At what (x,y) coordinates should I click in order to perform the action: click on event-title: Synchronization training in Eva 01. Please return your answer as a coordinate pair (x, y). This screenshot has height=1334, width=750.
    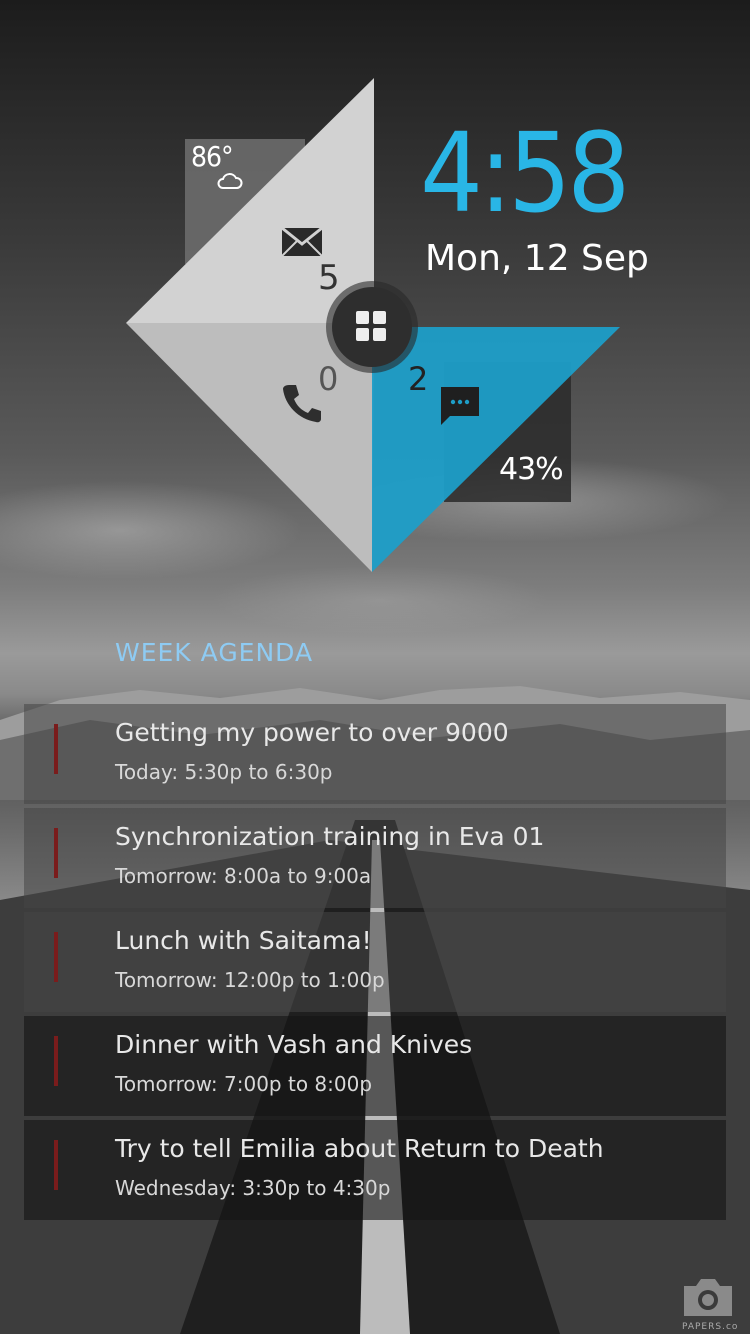
    Looking at the image, I should click on (330, 836).